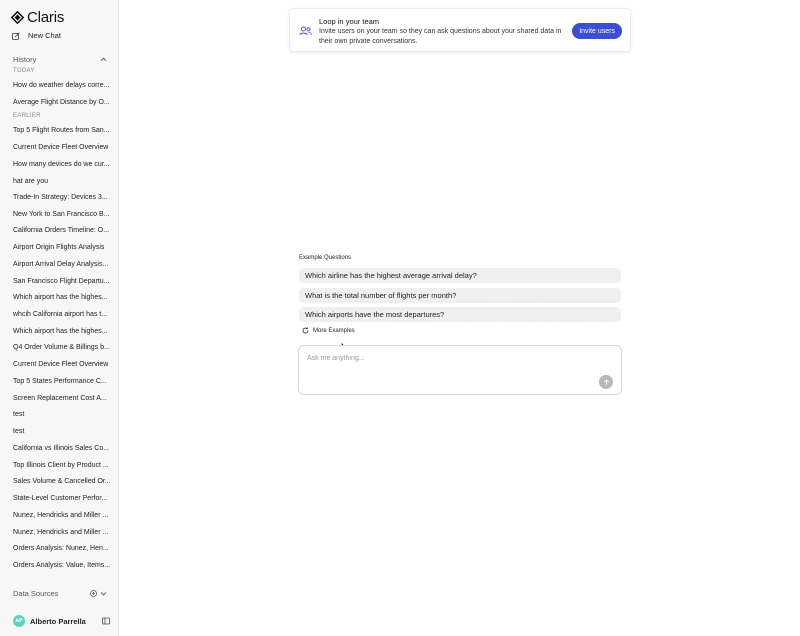  Describe the element at coordinates (460, 370) in the screenshot. I see `chat-composer` at that location.